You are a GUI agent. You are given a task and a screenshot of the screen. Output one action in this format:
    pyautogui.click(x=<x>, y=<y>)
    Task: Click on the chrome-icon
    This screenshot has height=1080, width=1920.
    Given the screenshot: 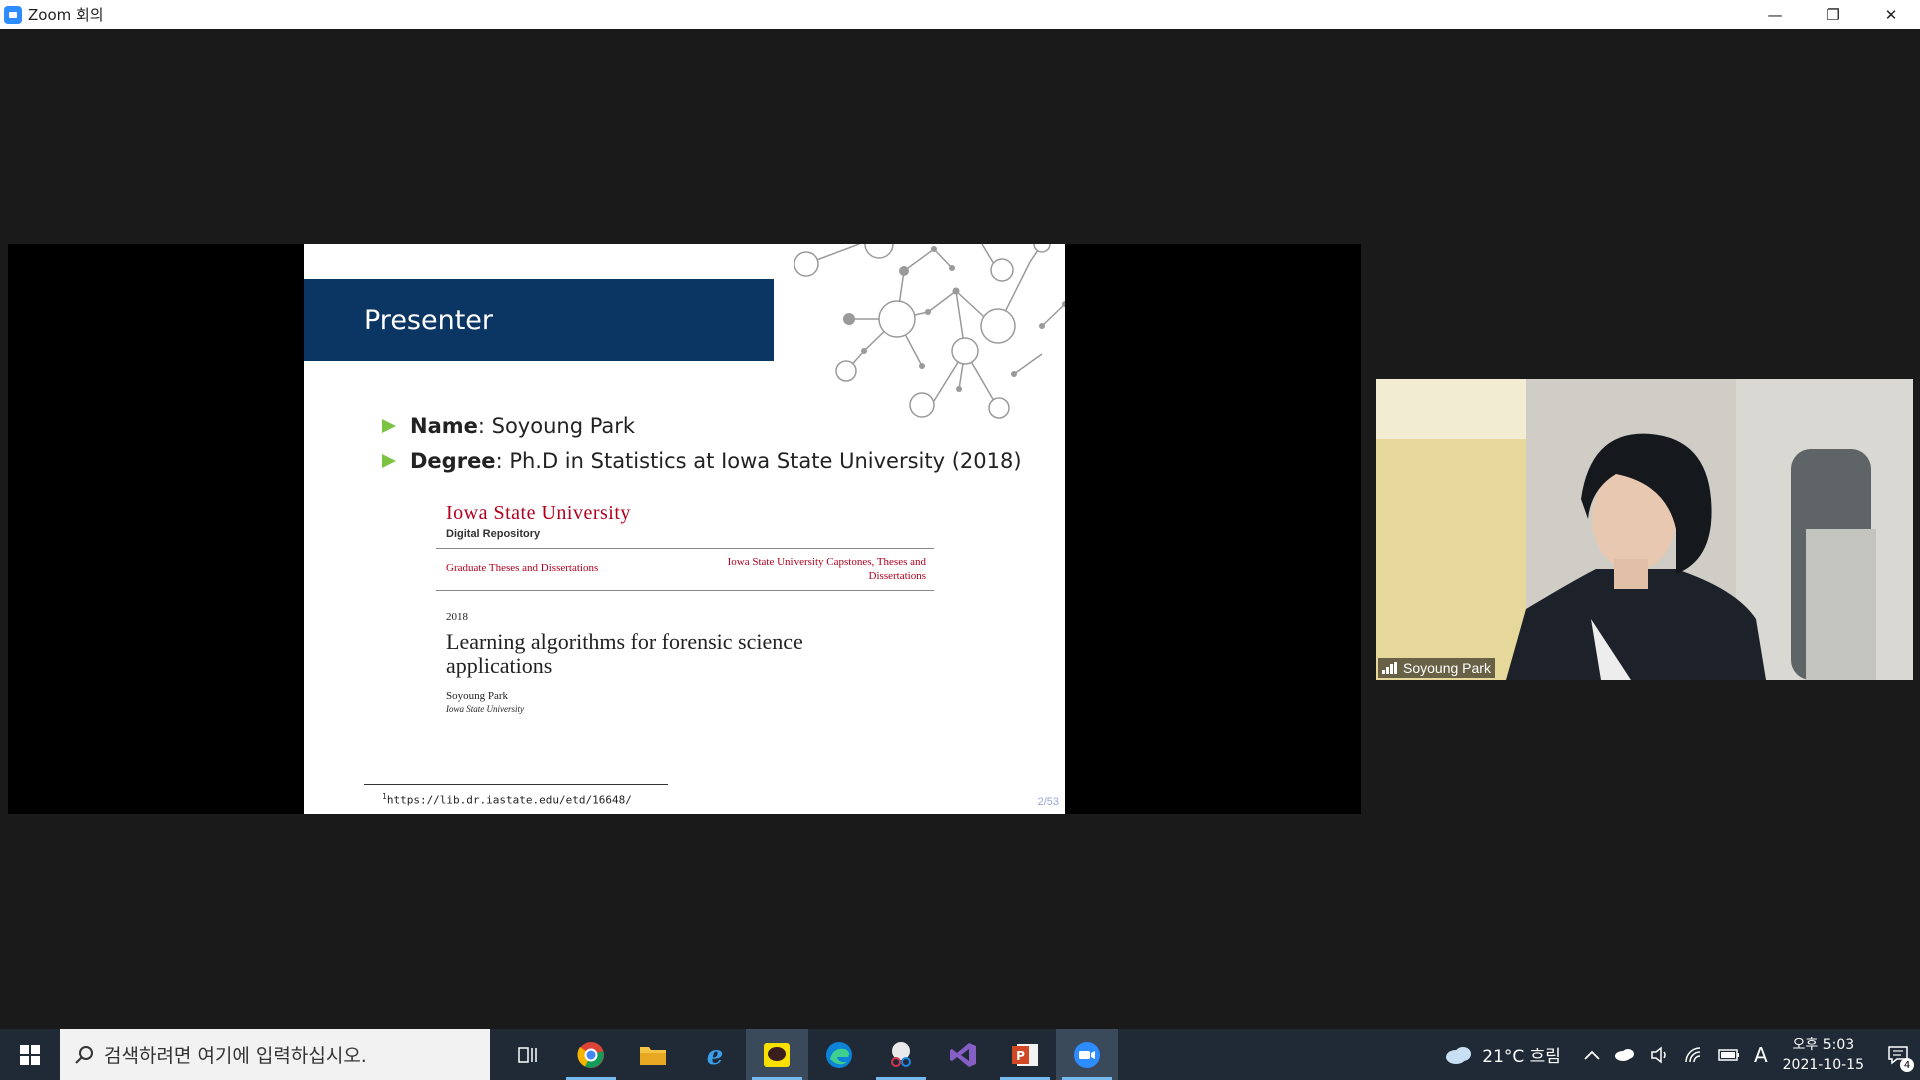 What is the action you would take?
    pyautogui.click(x=590, y=1054)
    